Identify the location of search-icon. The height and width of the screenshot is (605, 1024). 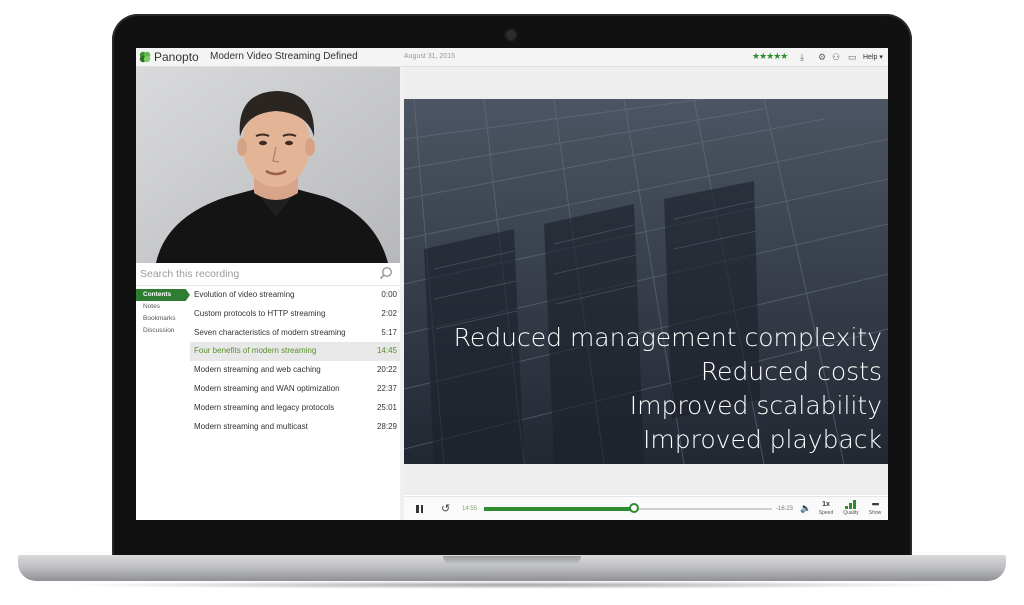
(386, 273).